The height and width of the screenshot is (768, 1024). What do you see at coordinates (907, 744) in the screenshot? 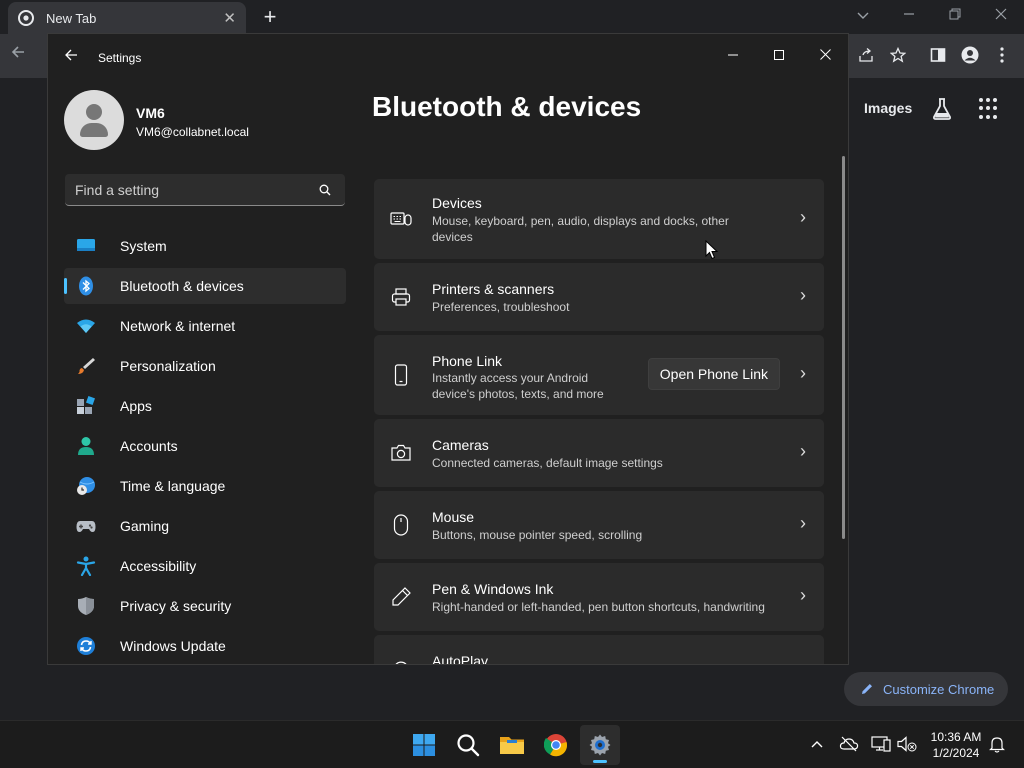
I see `volume-muted-icon` at bounding box center [907, 744].